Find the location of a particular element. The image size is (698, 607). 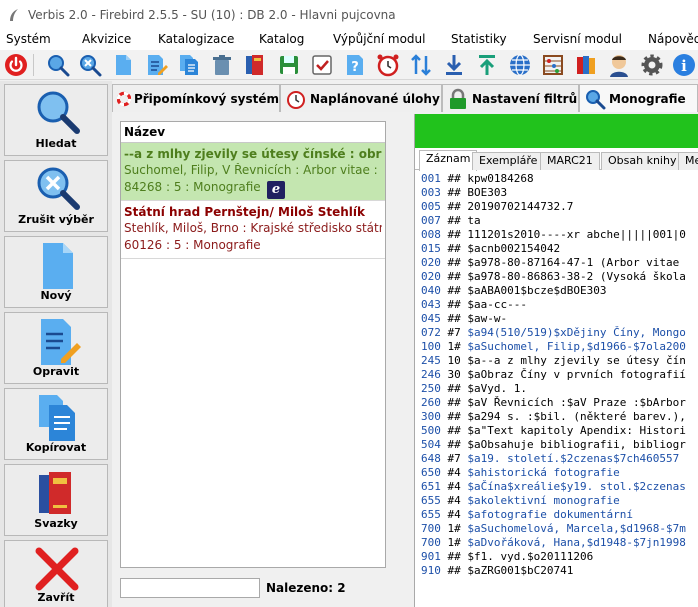

marc-field-row: 648 #7 $a19. století.$2czenas$7ch460557 is located at coordinates (559, 459).